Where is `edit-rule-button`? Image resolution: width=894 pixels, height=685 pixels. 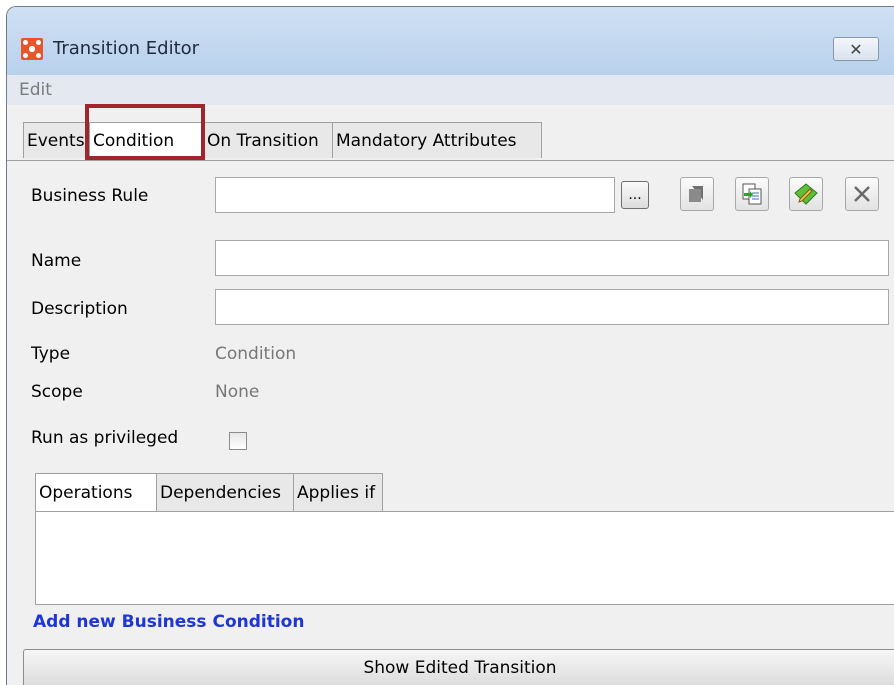
edit-rule-button is located at coordinates (806, 194).